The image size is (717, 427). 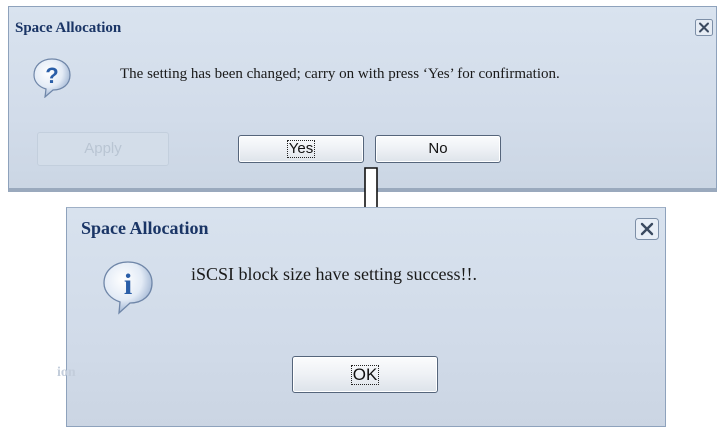 I want to click on ok-button: OK, so click(x=365, y=374).